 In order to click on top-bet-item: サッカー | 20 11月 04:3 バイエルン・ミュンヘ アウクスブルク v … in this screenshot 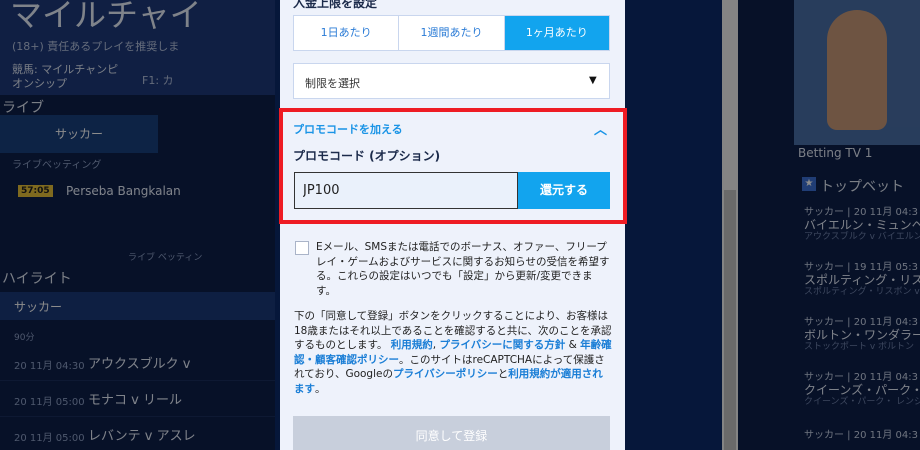, I will do `click(862, 225)`.